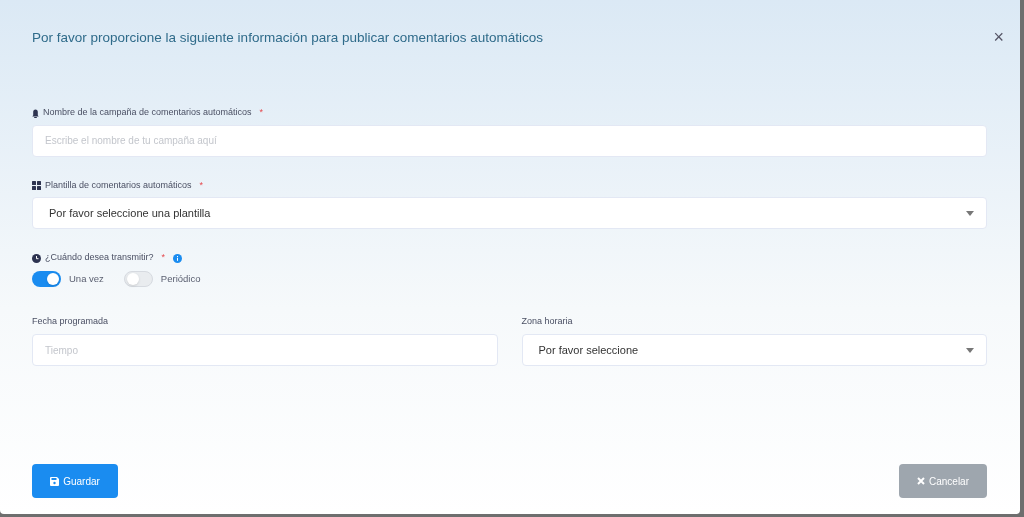 This screenshot has height=517, width=1024. Describe the element at coordinates (998, 37) in the screenshot. I see `close-button: ×` at that location.